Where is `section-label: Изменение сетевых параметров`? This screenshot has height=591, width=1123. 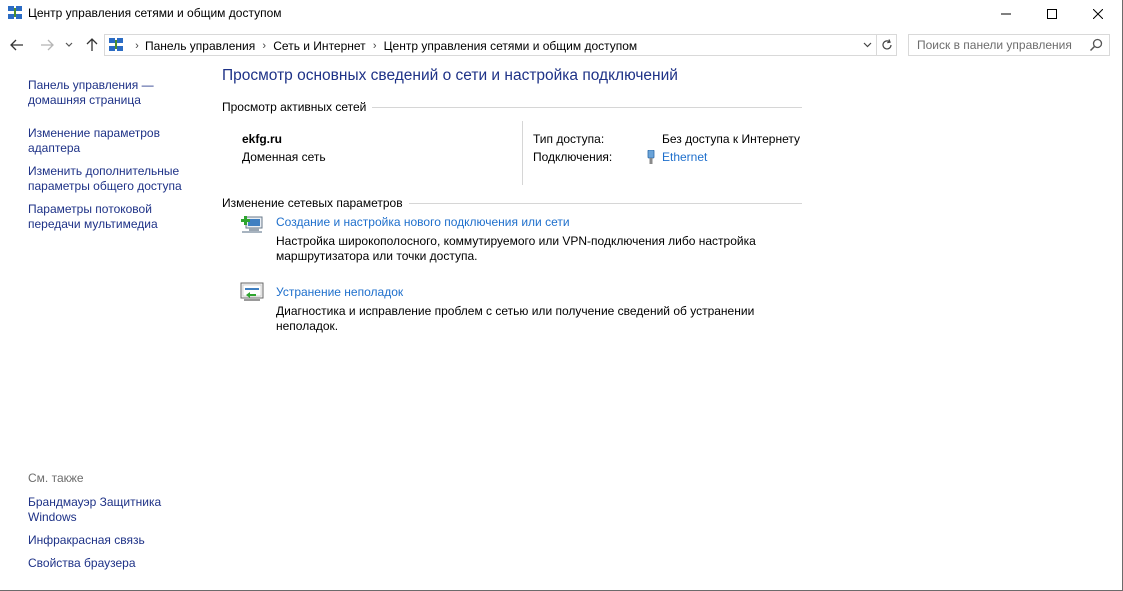
section-label: Изменение сетевых параметров is located at coordinates (315, 203).